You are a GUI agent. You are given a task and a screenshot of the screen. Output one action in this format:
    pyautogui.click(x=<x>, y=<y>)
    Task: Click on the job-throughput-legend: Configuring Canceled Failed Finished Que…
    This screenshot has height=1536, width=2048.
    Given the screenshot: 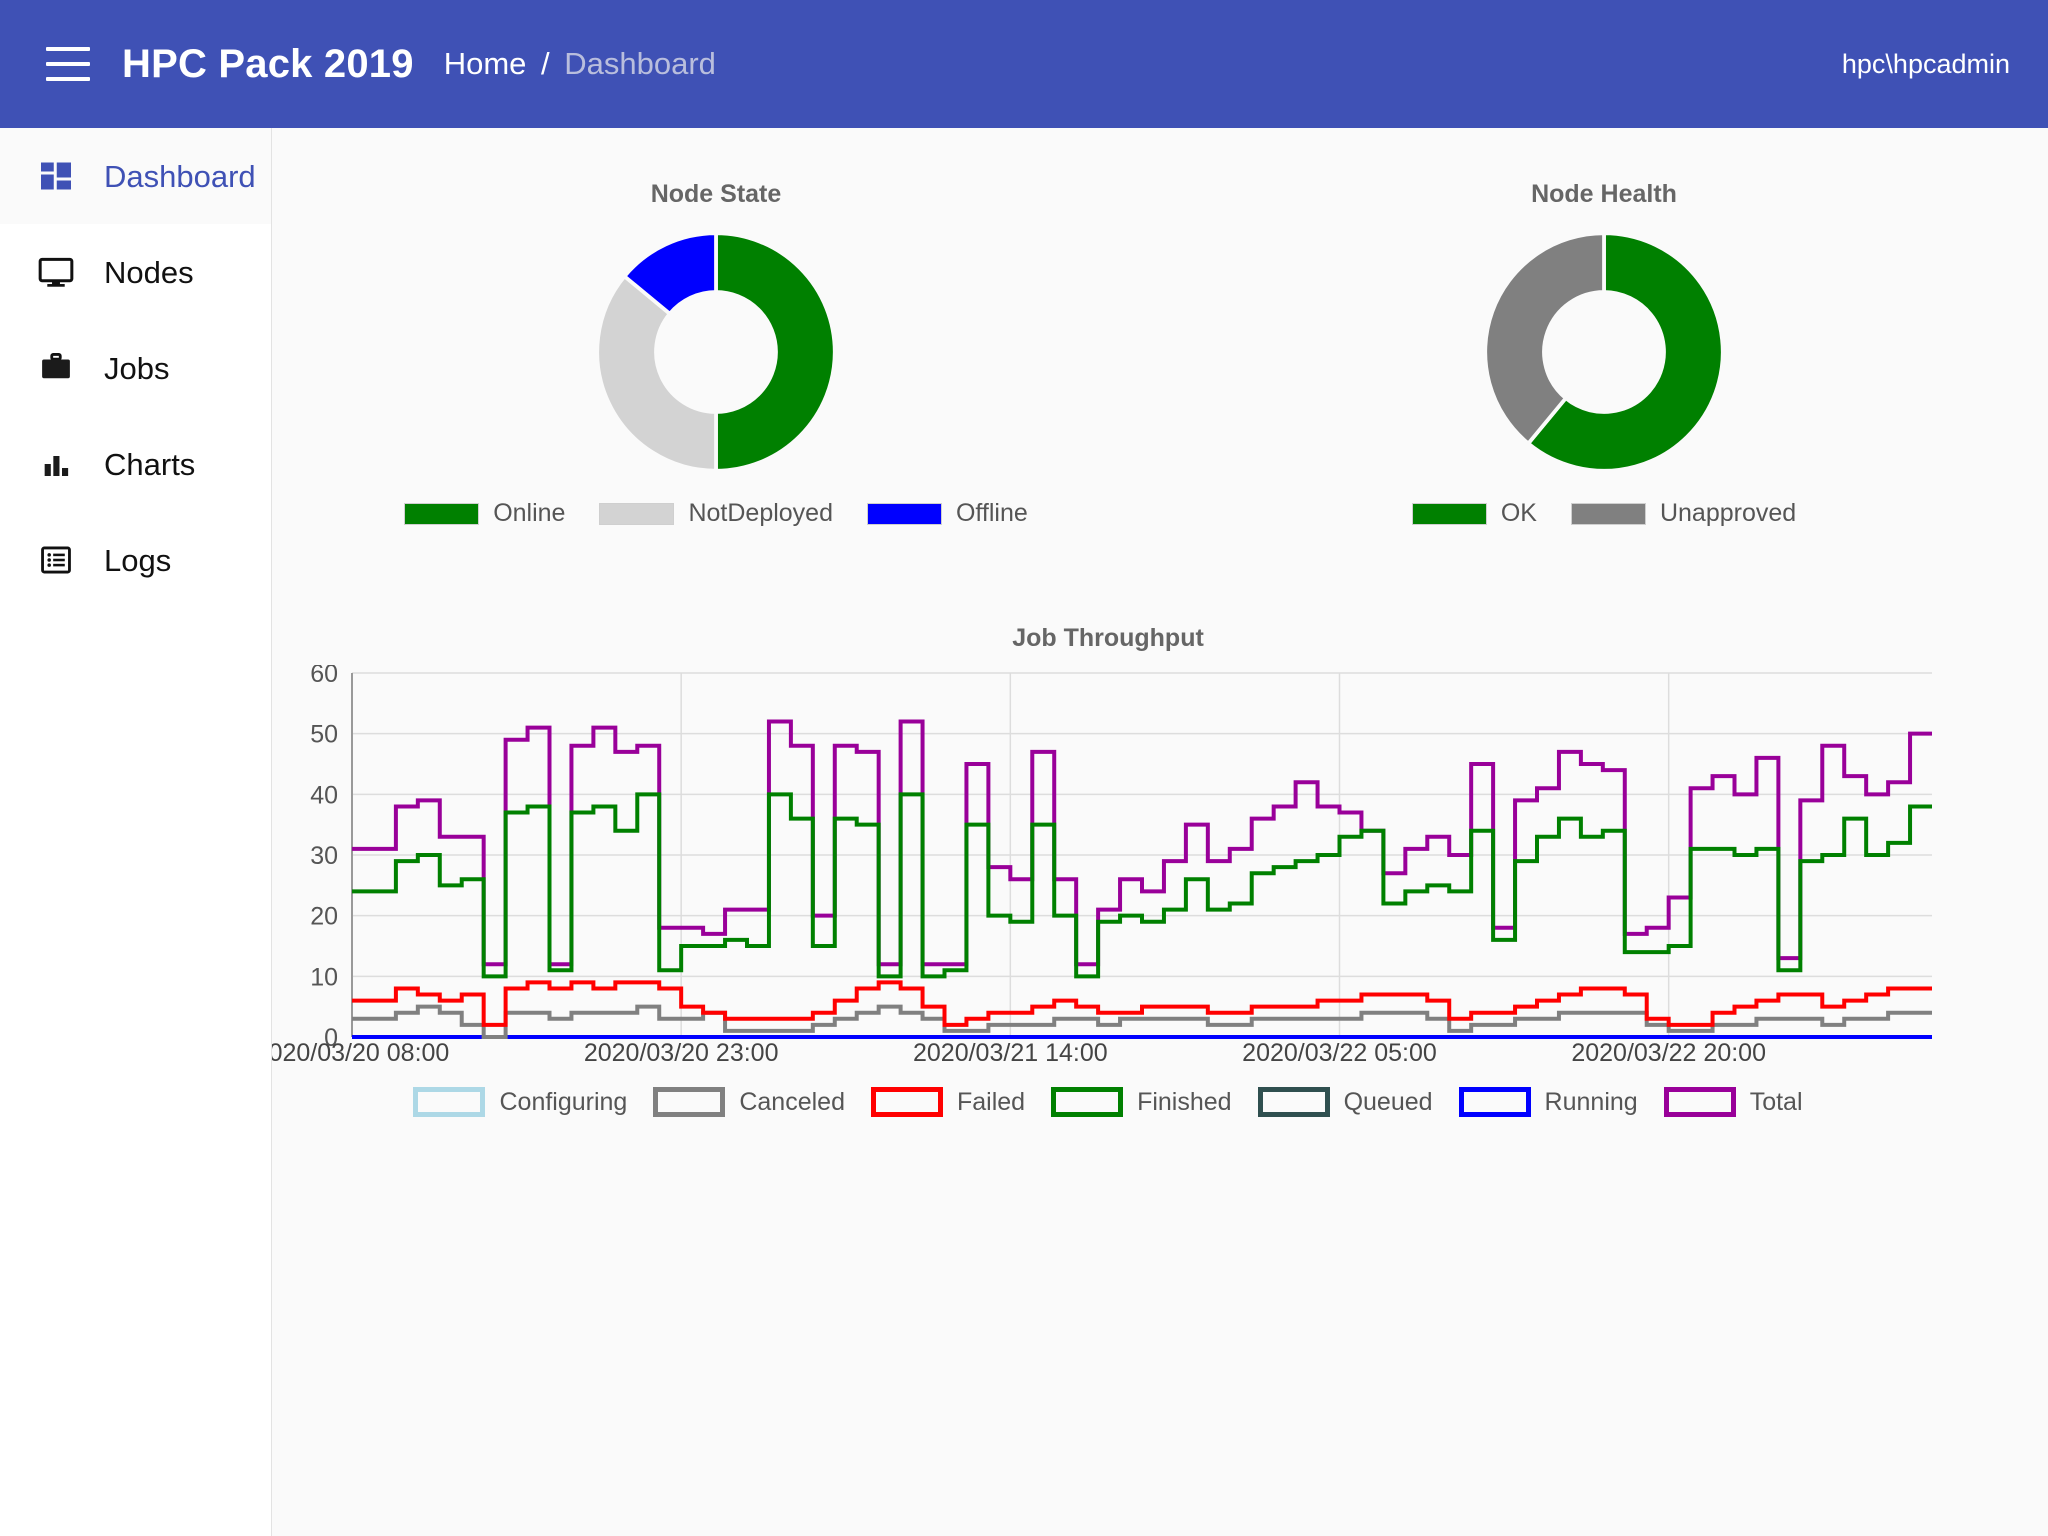 What is the action you would take?
    pyautogui.click(x=1128, y=1102)
    